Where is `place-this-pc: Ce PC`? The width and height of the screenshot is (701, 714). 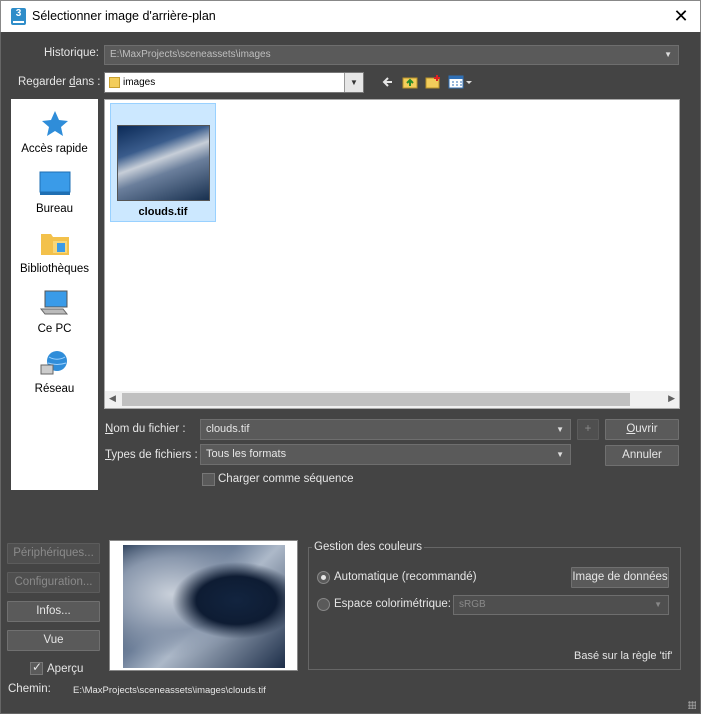 place-this-pc: Ce PC is located at coordinates (54, 312).